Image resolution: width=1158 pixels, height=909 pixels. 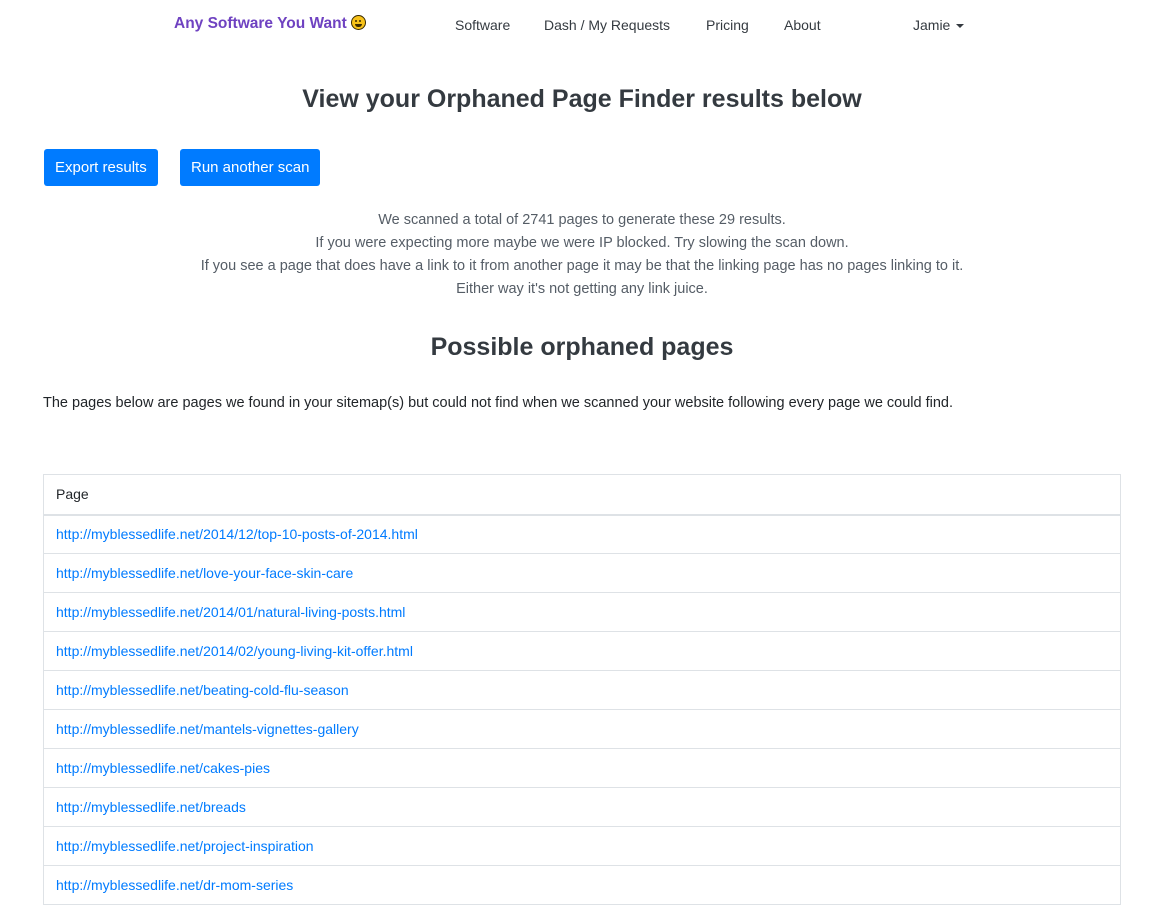 I want to click on column-header-page: Page, so click(x=582, y=495).